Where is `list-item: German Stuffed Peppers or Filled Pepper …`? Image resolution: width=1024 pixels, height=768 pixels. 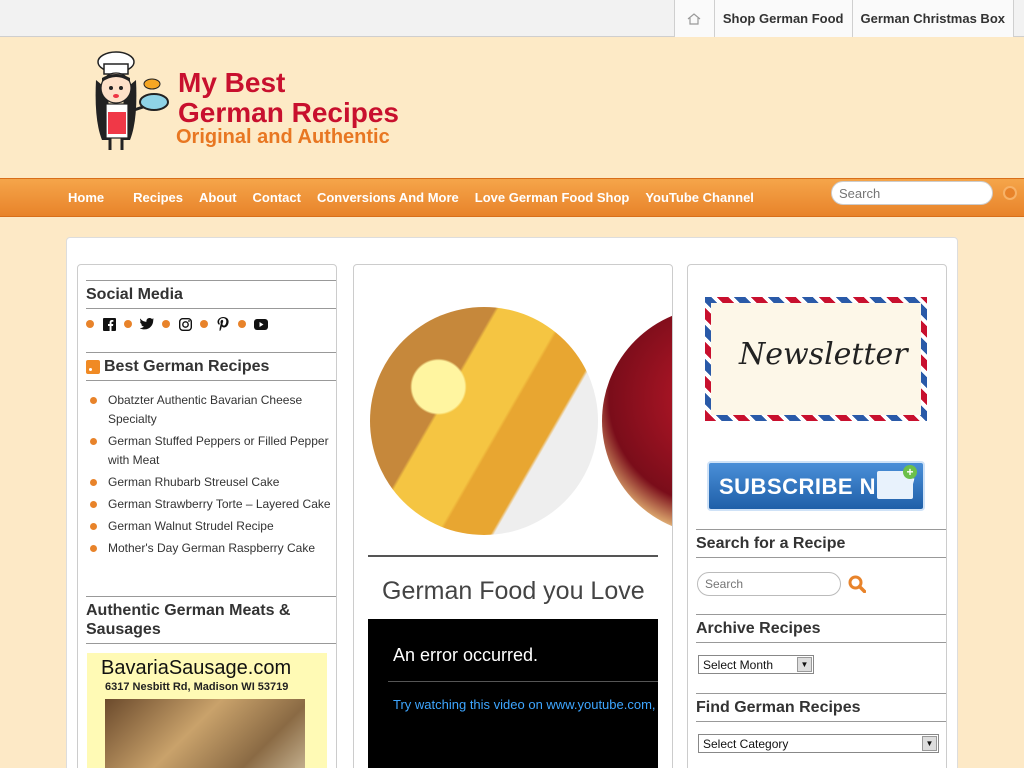
list-item: German Stuffed Peppers or Filled Pepper … is located at coordinates (209, 451).